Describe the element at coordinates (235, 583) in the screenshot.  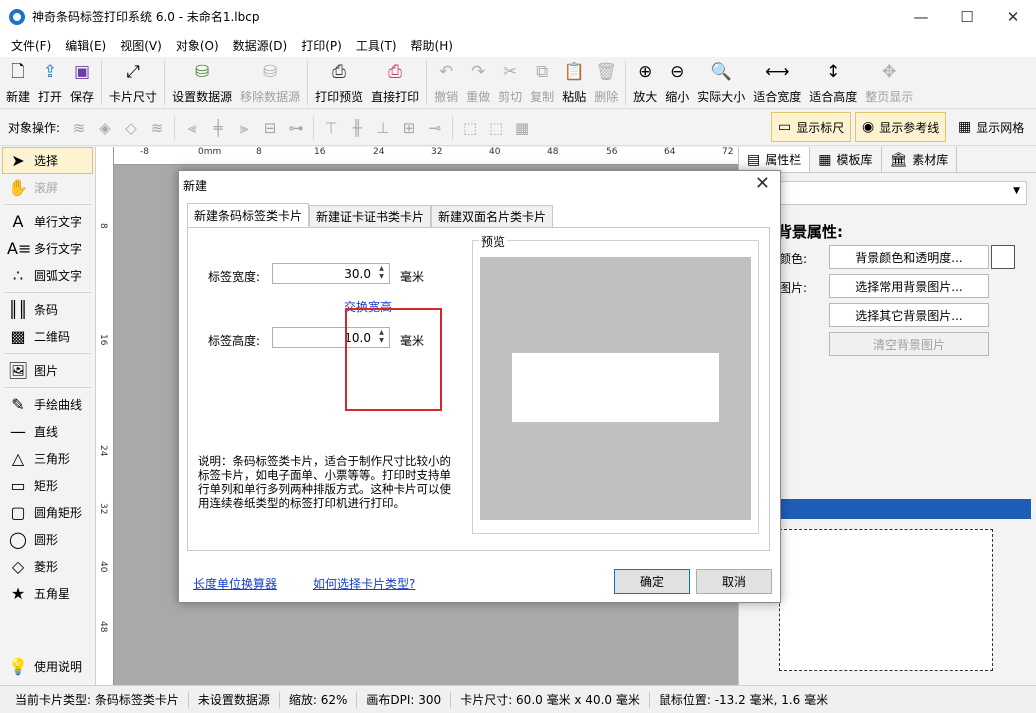
I see `unit-converter-link: 长度单位换算器` at that location.